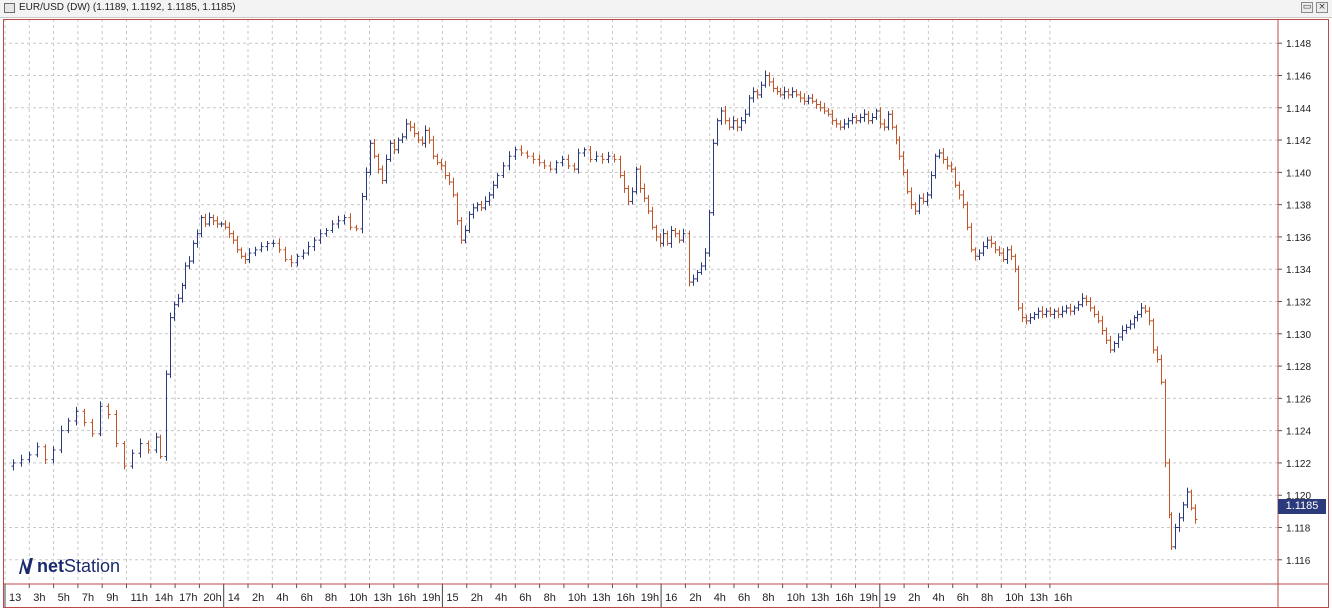  What do you see at coordinates (1298, 561) in the screenshot?
I see `y-tick-label: 1.116` at bounding box center [1298, 561].